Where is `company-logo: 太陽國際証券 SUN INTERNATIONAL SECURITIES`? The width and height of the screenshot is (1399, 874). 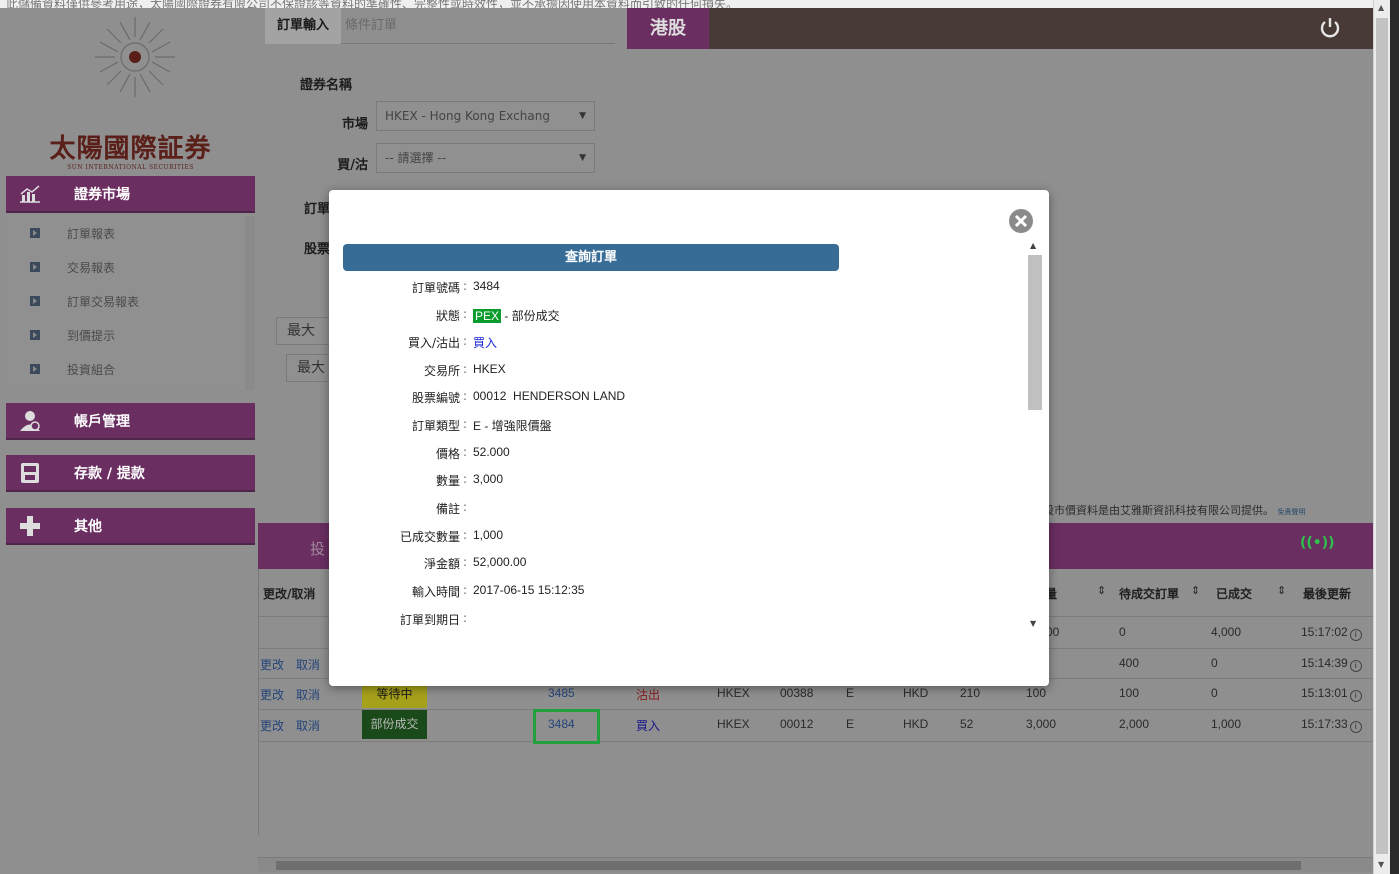 company-logo: 太陽國際証券 SUN INTERNATIONAL SECURITIES is located at coordinates (130, 92).